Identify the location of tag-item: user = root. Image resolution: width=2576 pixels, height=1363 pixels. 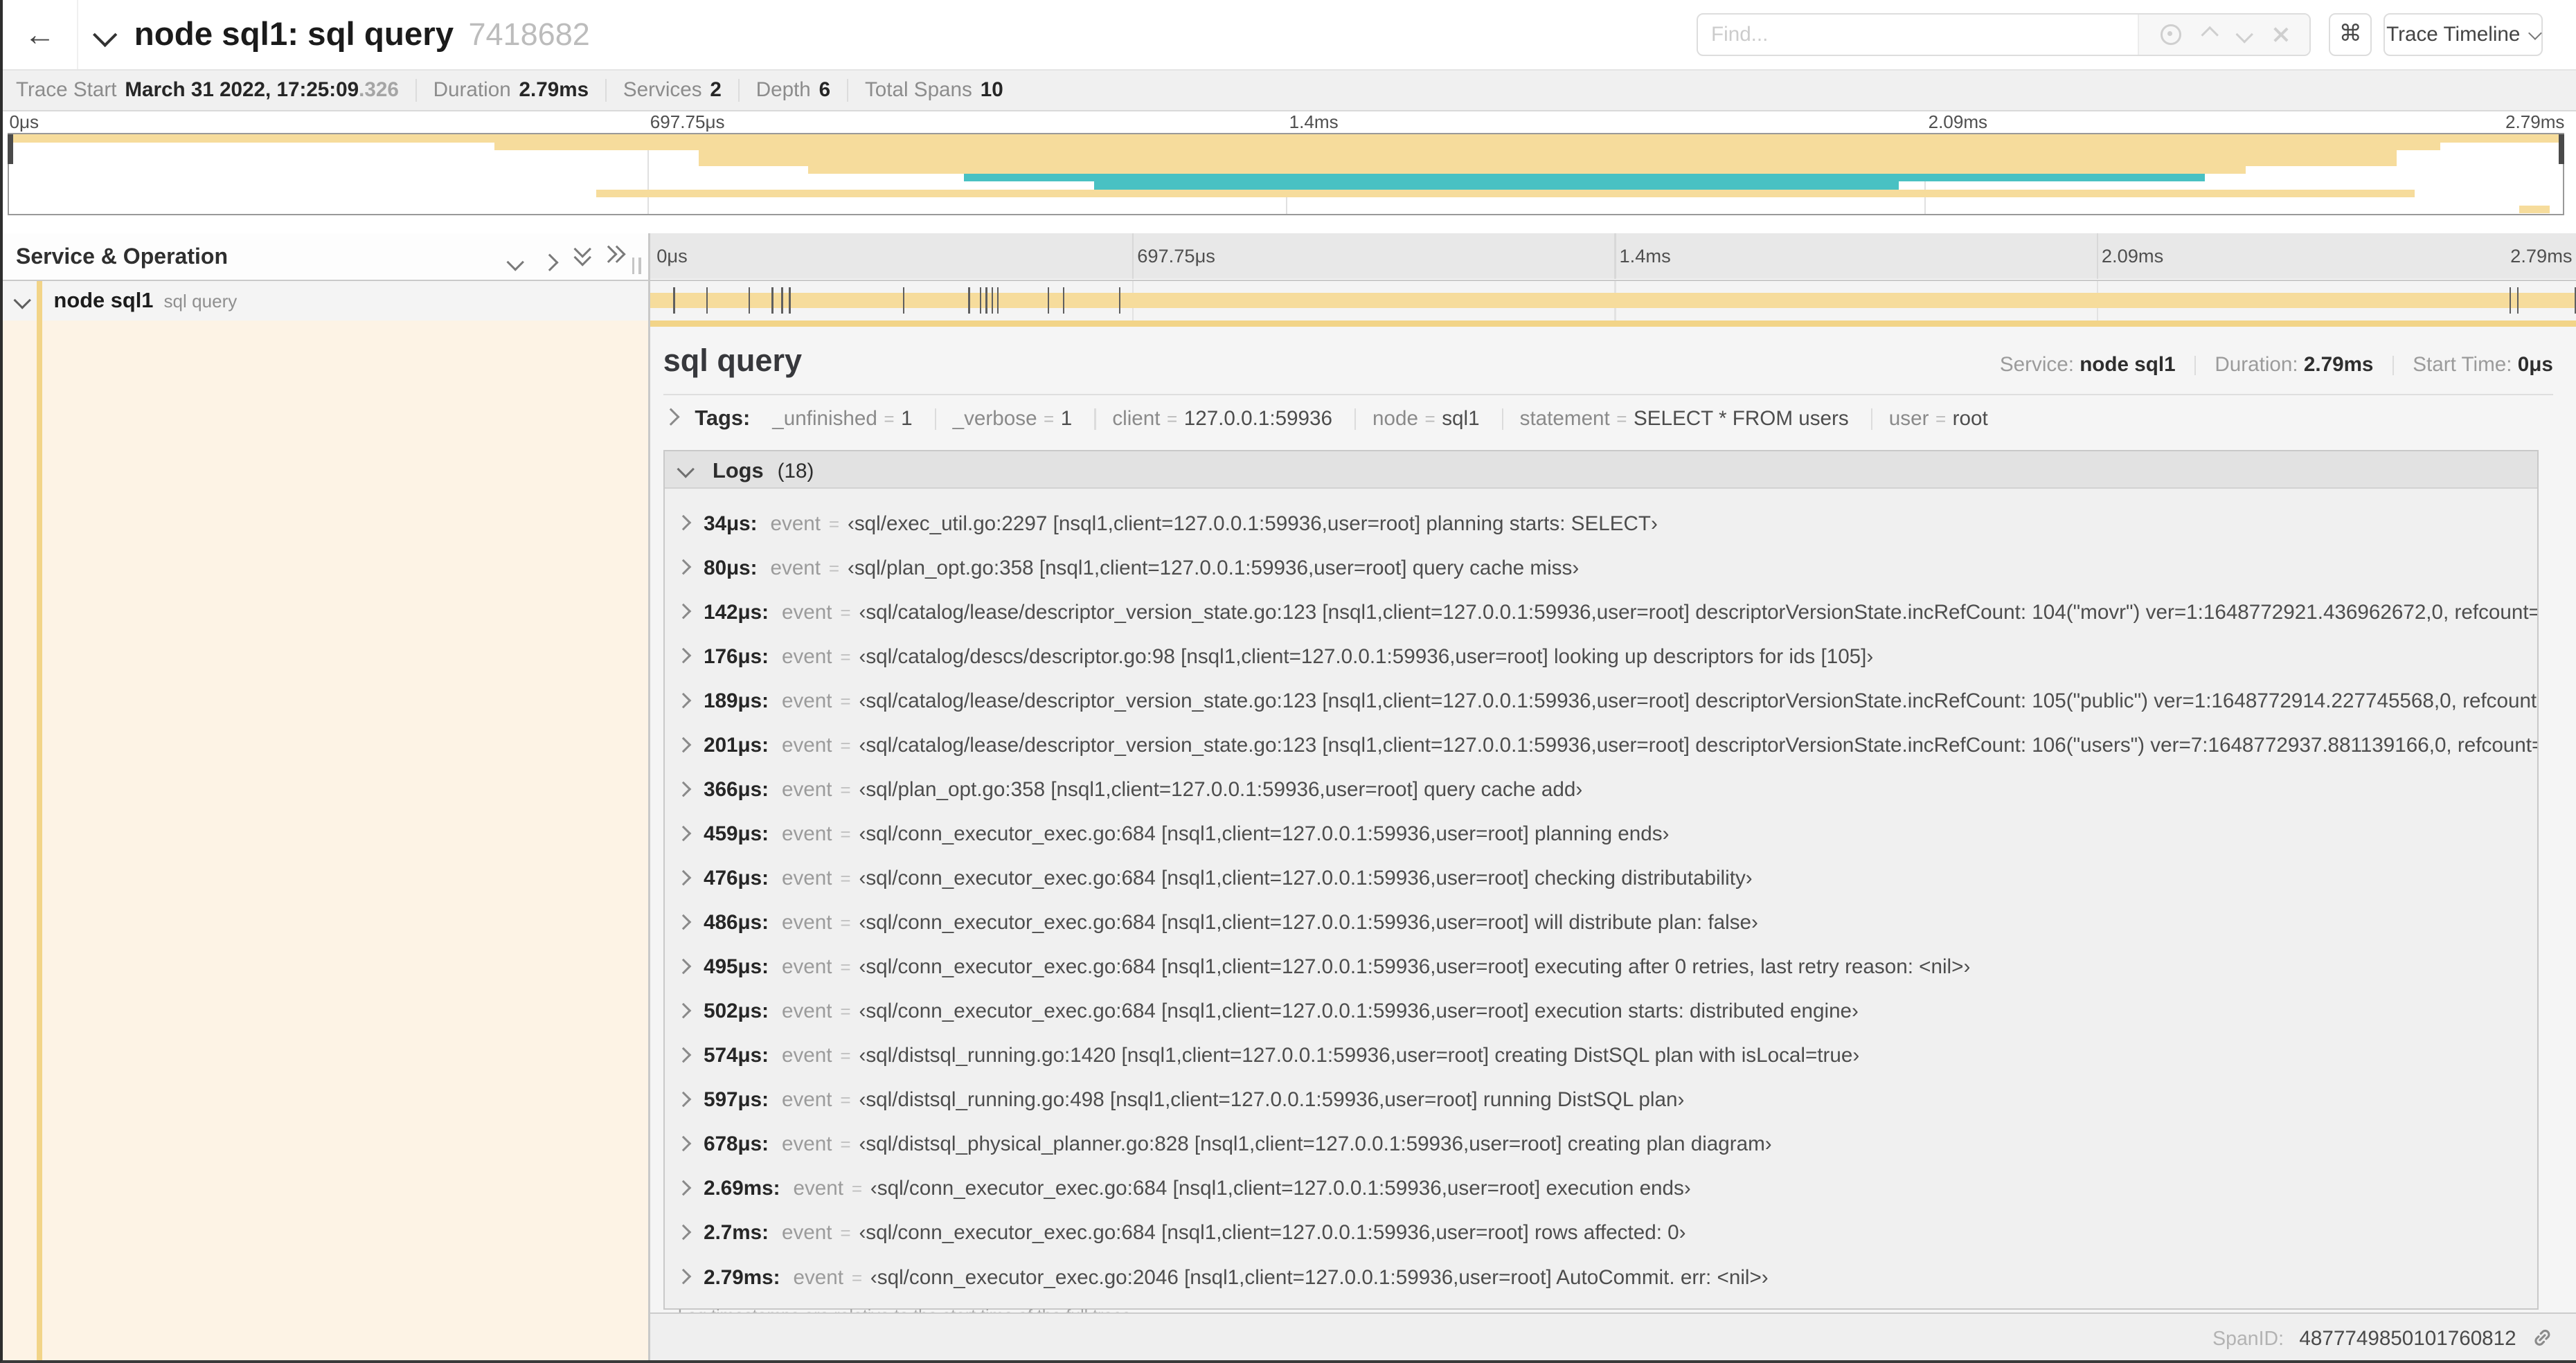
(1921, 419).